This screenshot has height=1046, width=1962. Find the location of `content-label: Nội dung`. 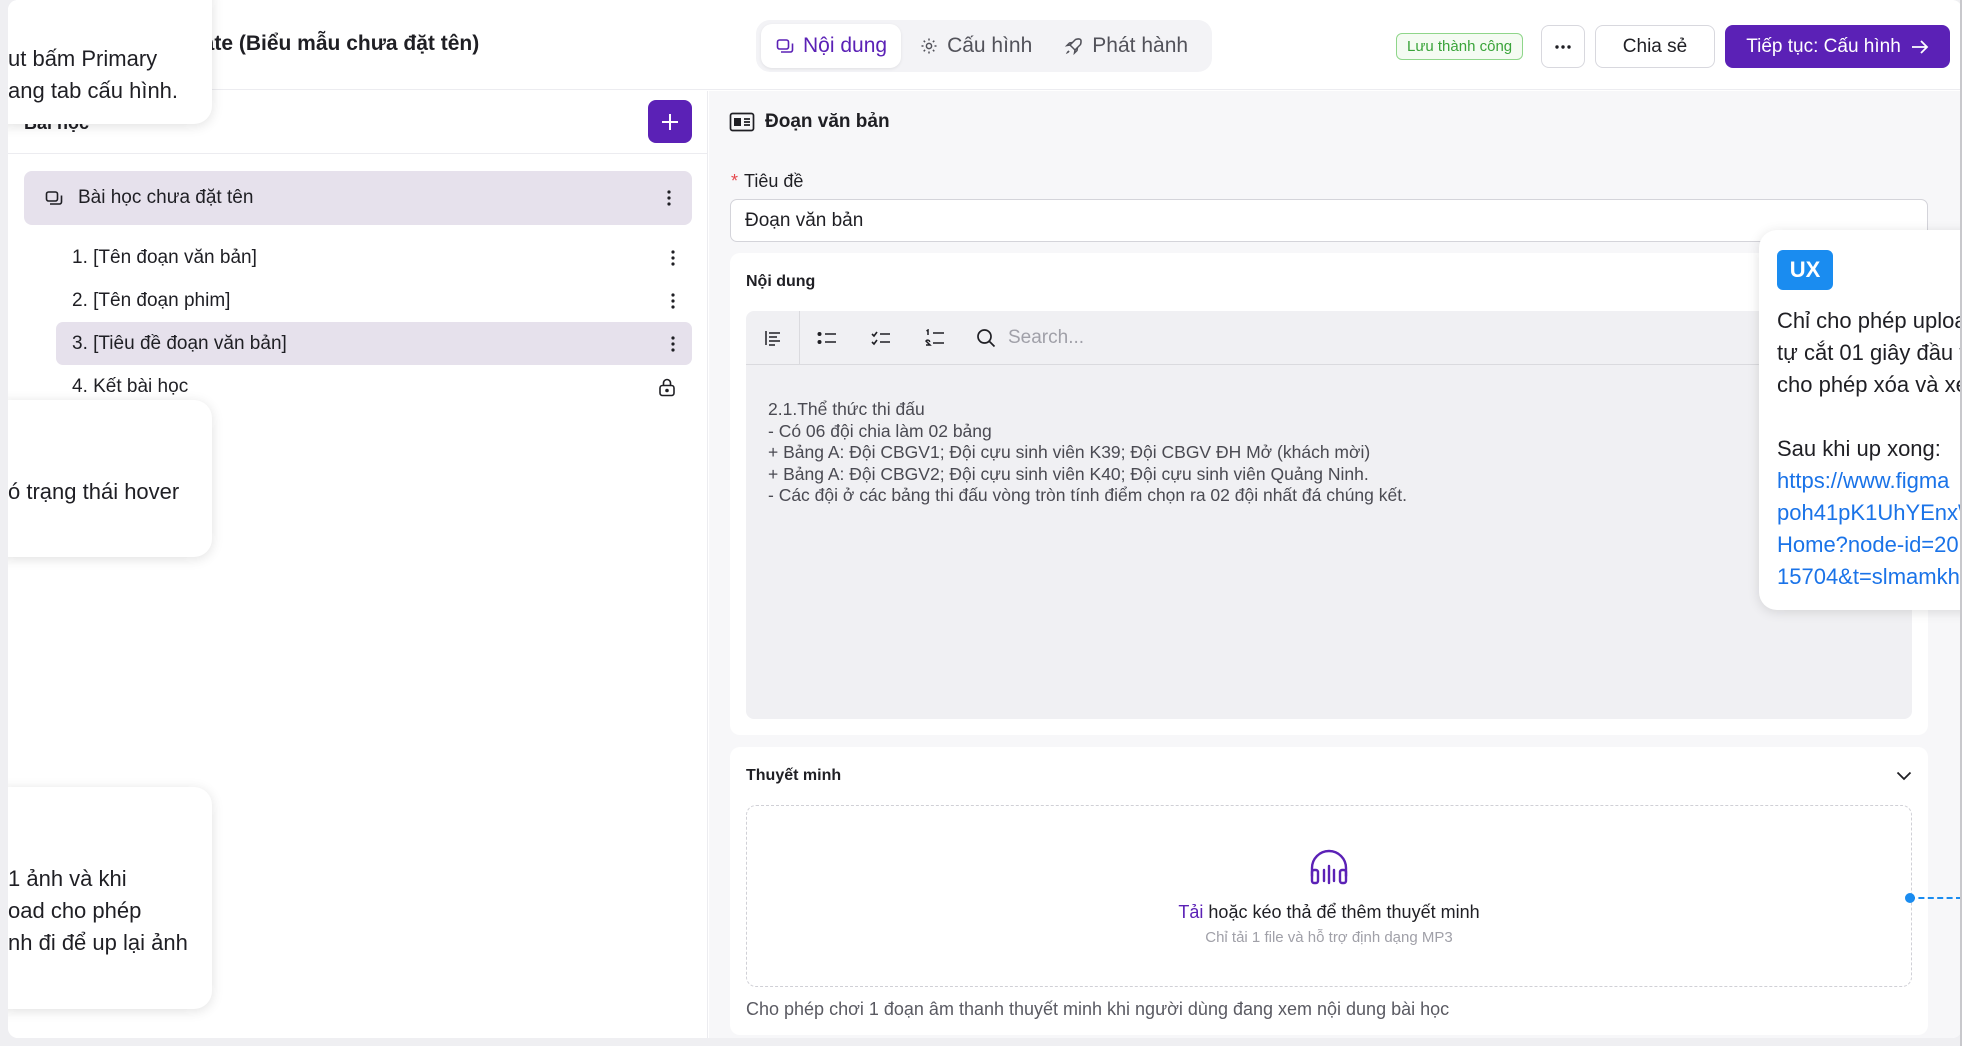

content-label: Nội dung is located at coordinates (781, 281).